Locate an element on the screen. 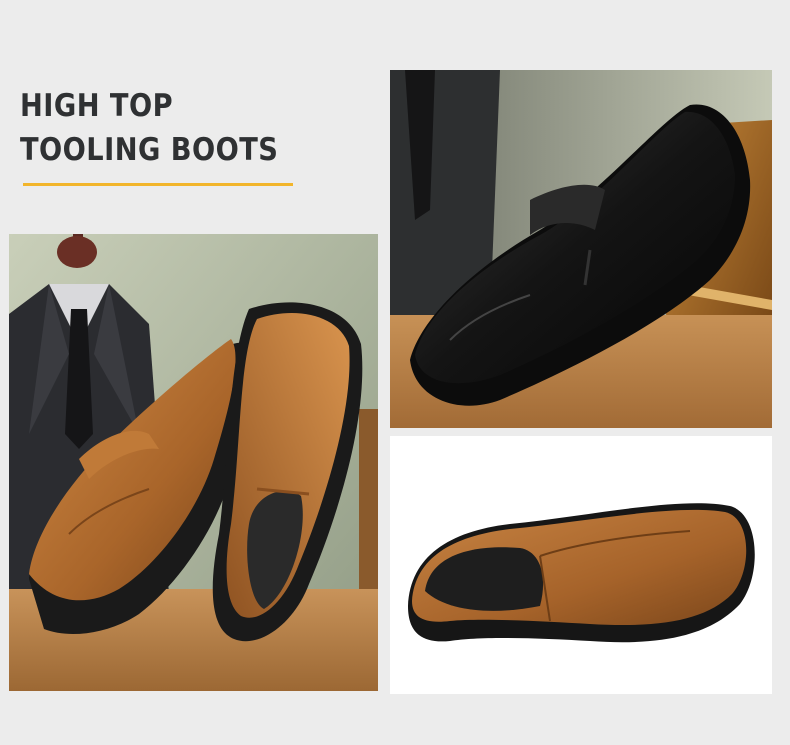 The height and width of the screenshot is (745, 790). headline-line-2: TOOLING BOOTS is located at coordinates (149, 150).